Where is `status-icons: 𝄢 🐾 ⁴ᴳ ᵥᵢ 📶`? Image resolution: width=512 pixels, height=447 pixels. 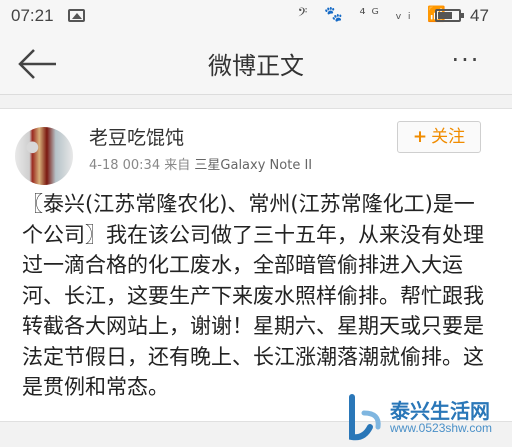 status-icons: 𝄢 🐾 ⁴ᴳ ᵥᵢ 📶 is located at coordinates (374, 14).